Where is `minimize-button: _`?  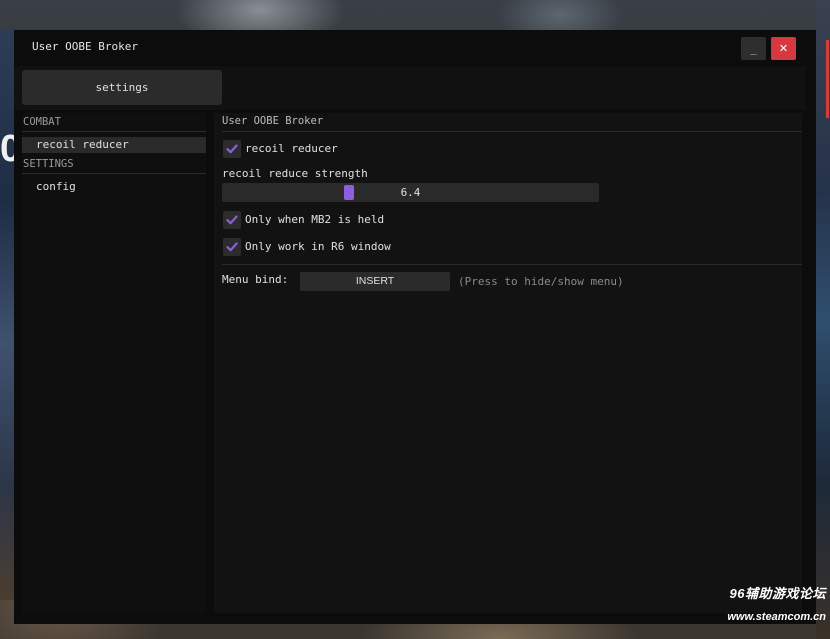
minimize-button: _ is located at coordinates (753, 48).